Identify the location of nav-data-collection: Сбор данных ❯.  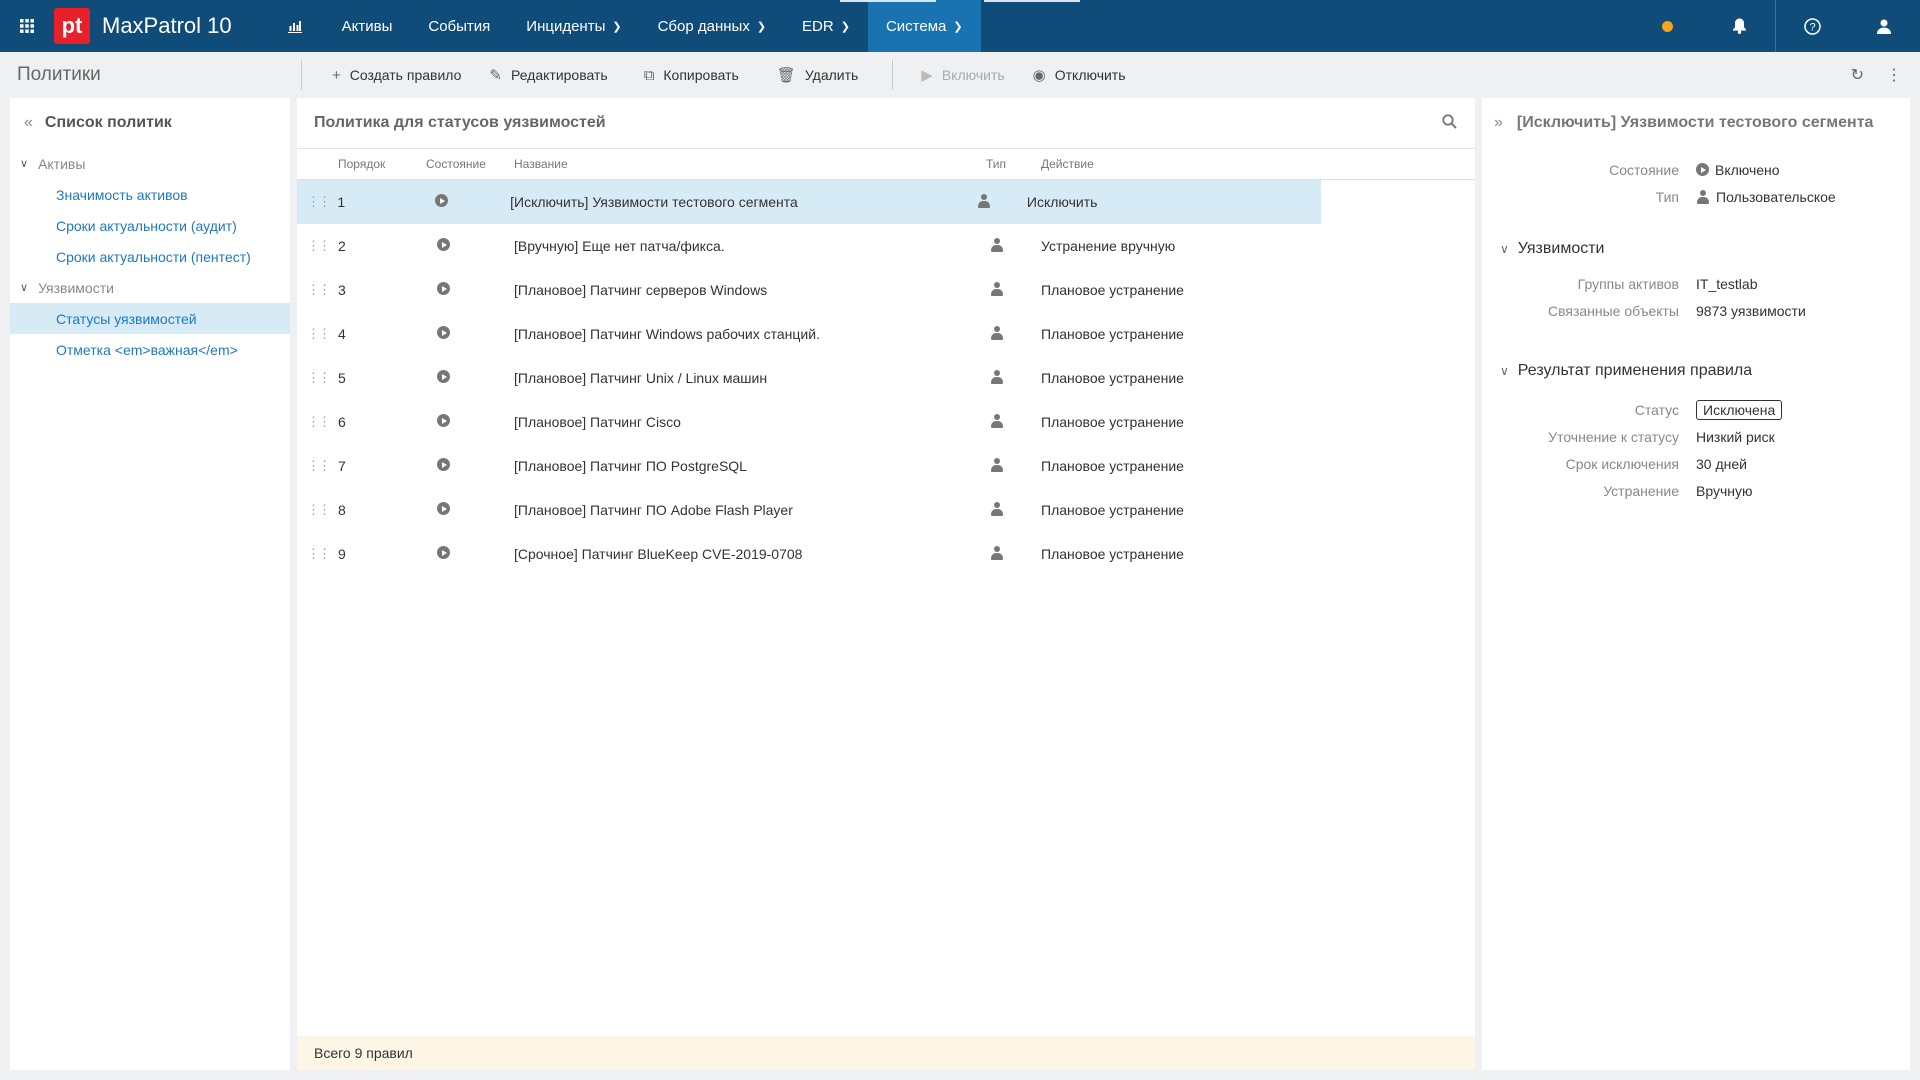
(712, 26).